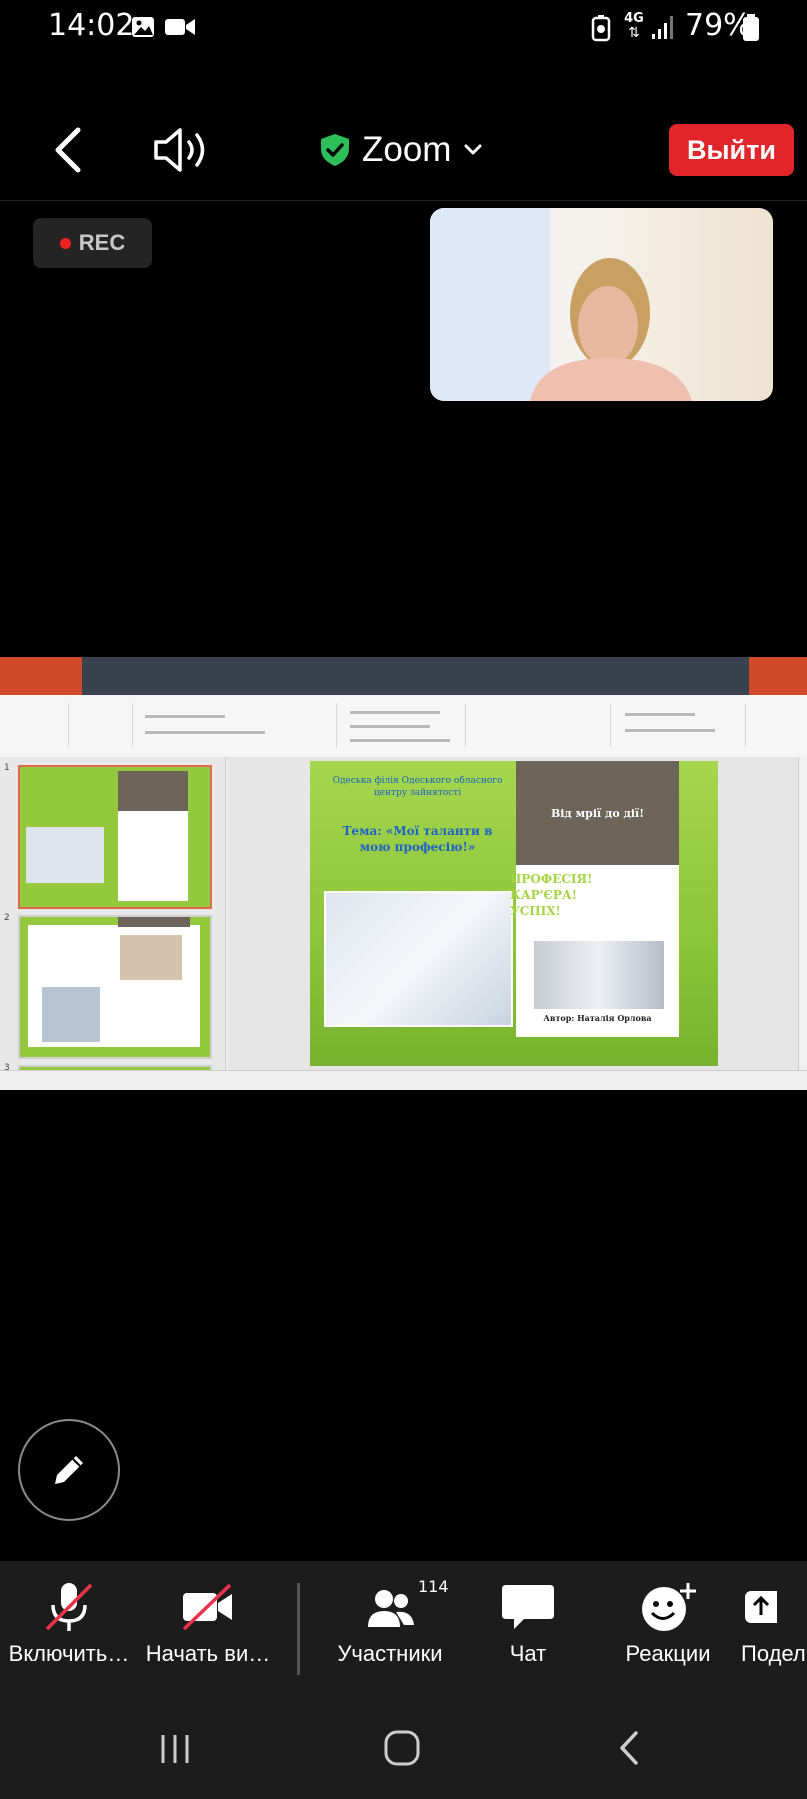  Describe the element at coordinates (72, 150) in the screenshot. I see `back-chevron-icon` at that location.